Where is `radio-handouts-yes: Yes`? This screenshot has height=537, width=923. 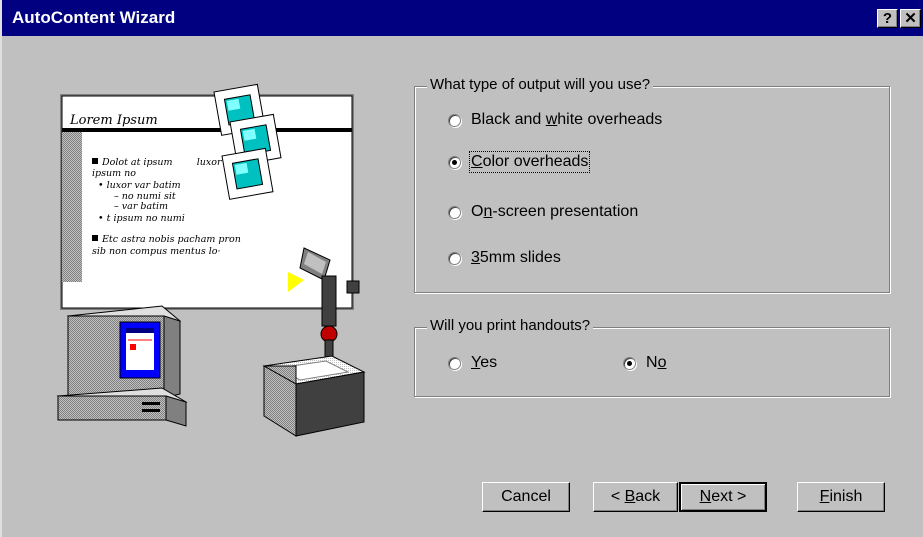 radio-handouts-yes: Yes is located at coordinates (472, 363).